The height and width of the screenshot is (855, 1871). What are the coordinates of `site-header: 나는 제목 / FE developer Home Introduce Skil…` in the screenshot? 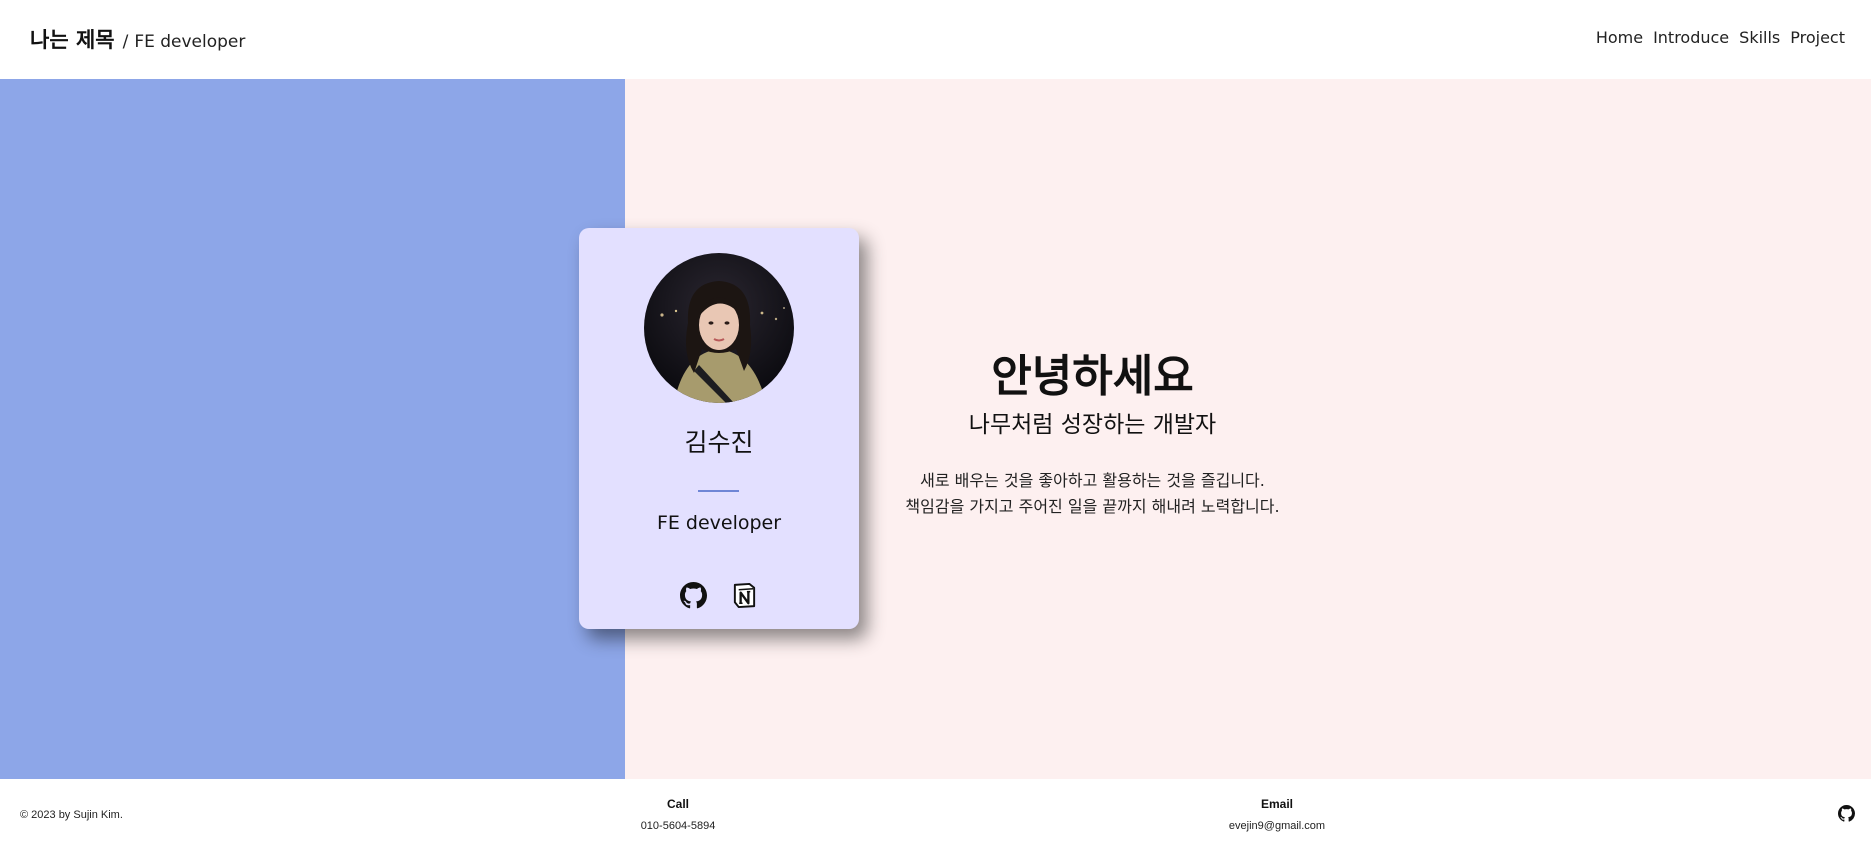 It's located at (935, 39).